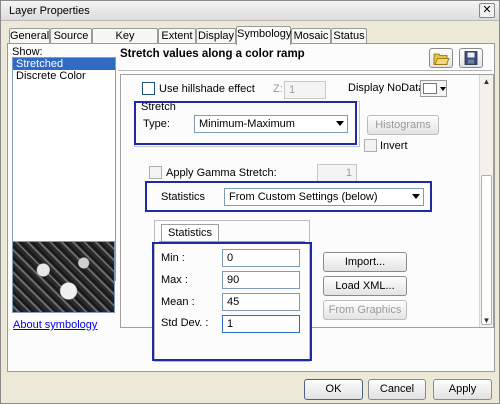 Image resolution: width=500 pixels, height=404 pixels. Describe the element at coordinates (125, 41) in the screenshot. I see `tab-key-metadata: Key Metadata` at that location.